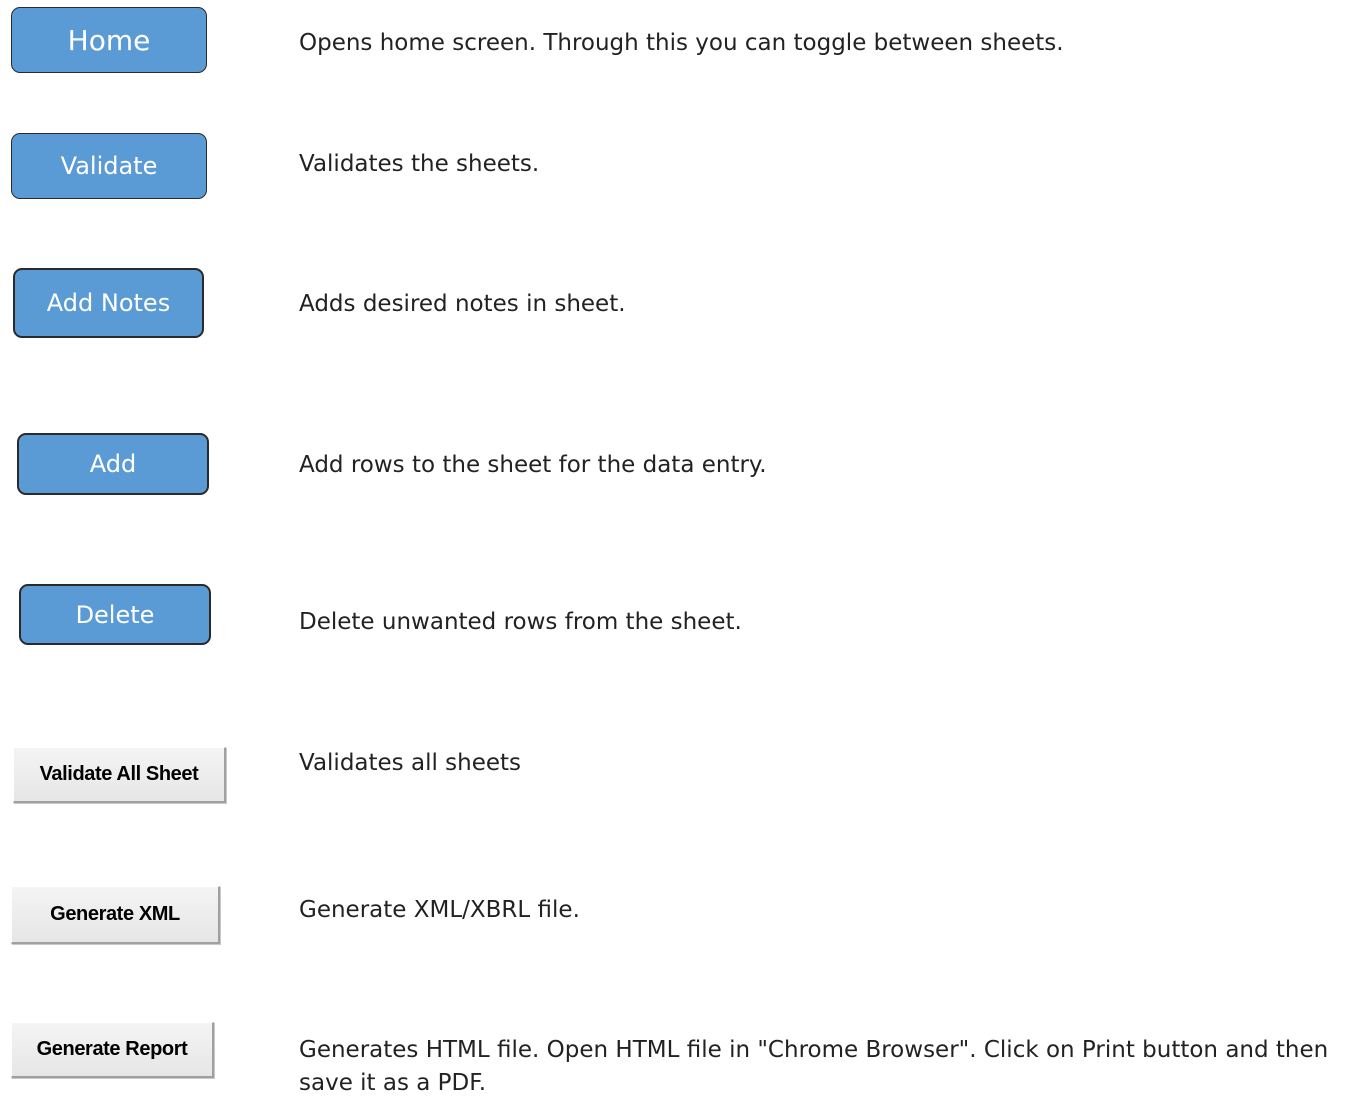 The height and width of the screenshot is (1106, 1359). I want to click on validate-all-sheet-button: Validate All Sheet, so click(119, 775).